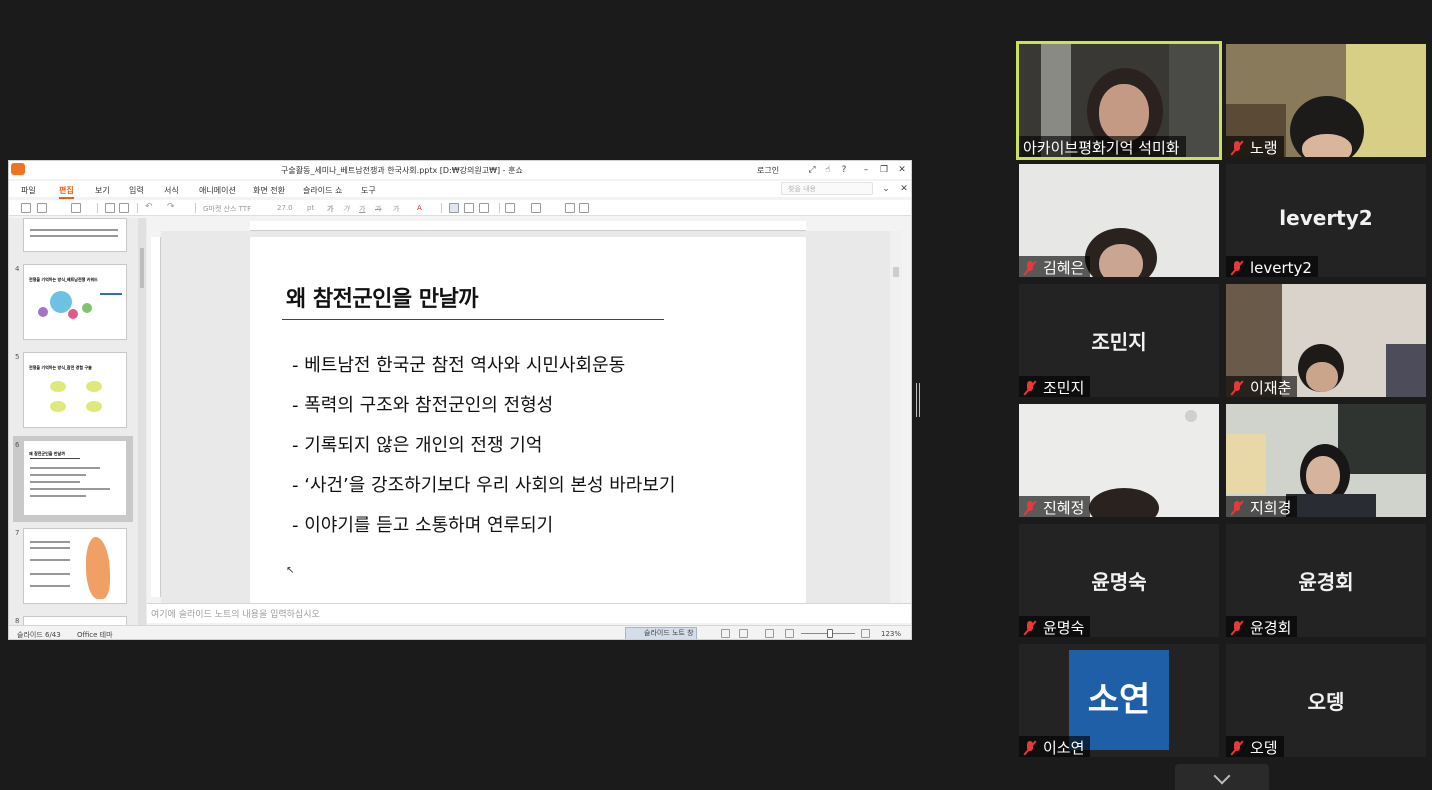 This screenshot has width=1432, height=790. I want to click on undo-icon: ↶, so click(149, 207).